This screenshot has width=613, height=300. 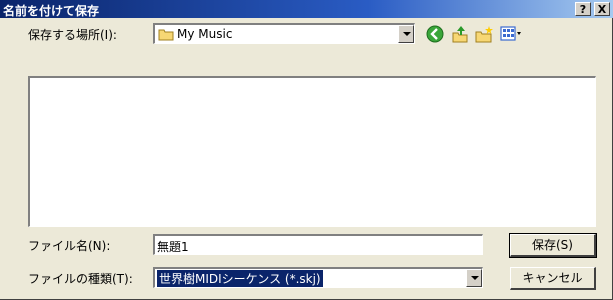 I want to click on close-button: X, so click(x=602, y=9).